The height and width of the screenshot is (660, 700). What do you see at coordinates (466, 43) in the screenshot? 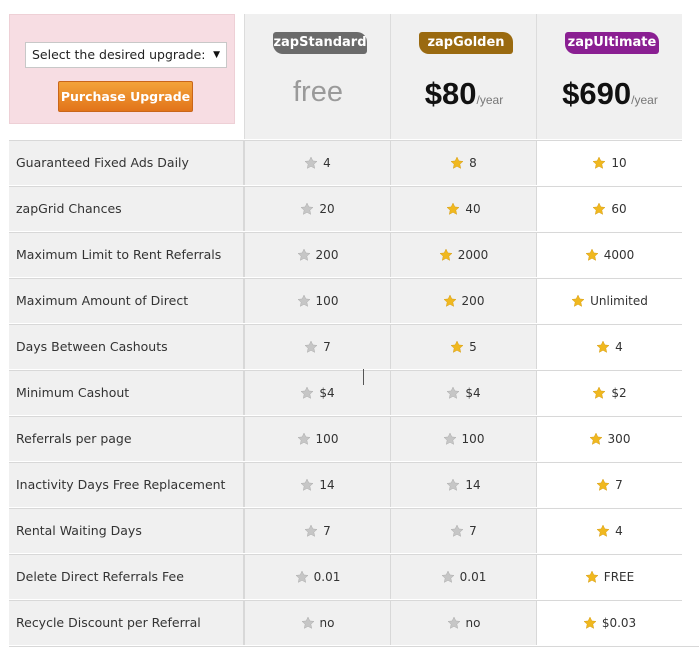
I see `plan-name-badge: zapGolden` at bounding box center [466, 43].